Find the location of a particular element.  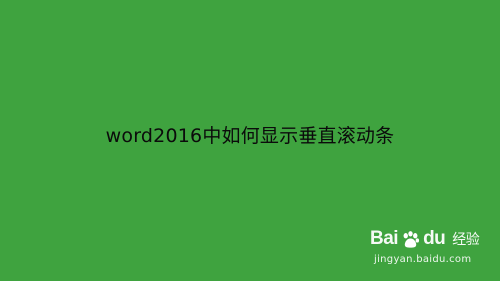

baidu-jingyan-watermark: Bai du 经验 jingyan.baidu.com is located at coordinates (426, 249).